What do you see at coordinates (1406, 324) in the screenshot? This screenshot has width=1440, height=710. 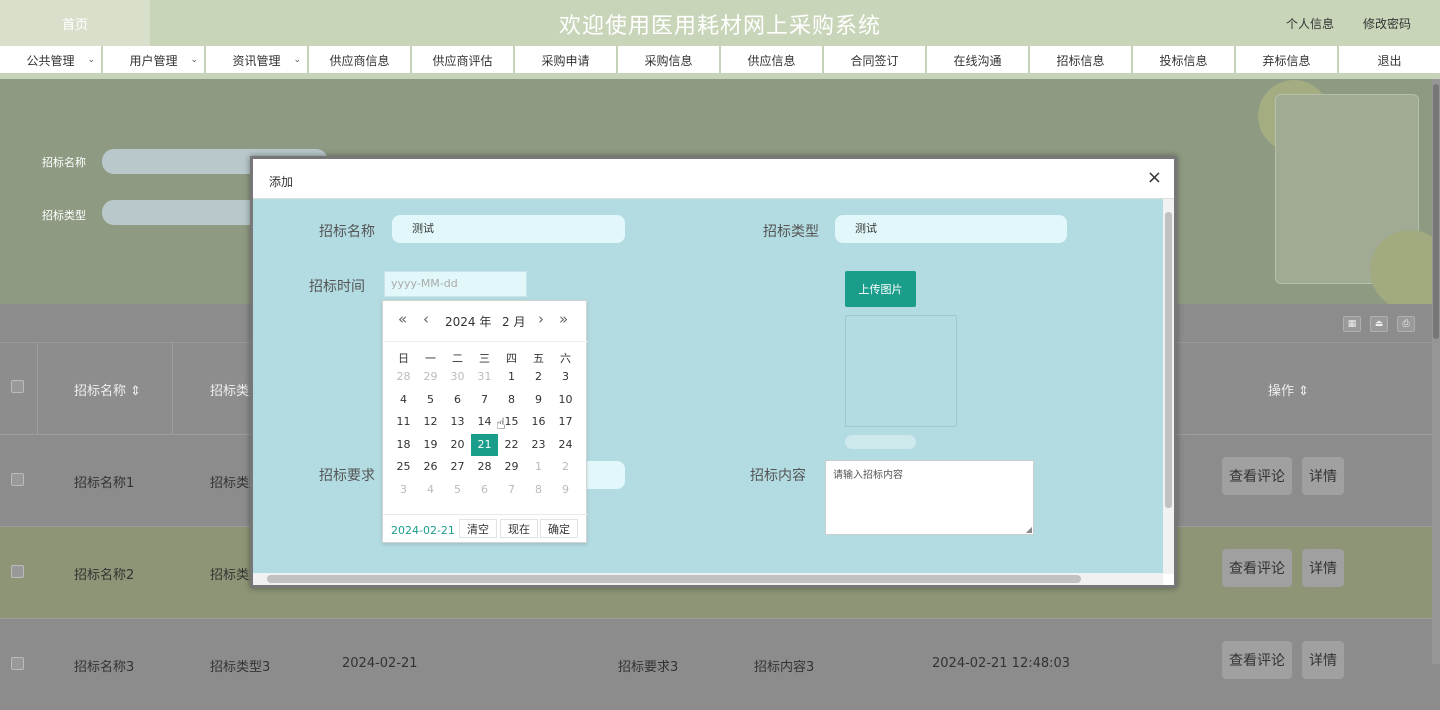 I see `print-icon: ⎙` at bounding box center [1406, 324].